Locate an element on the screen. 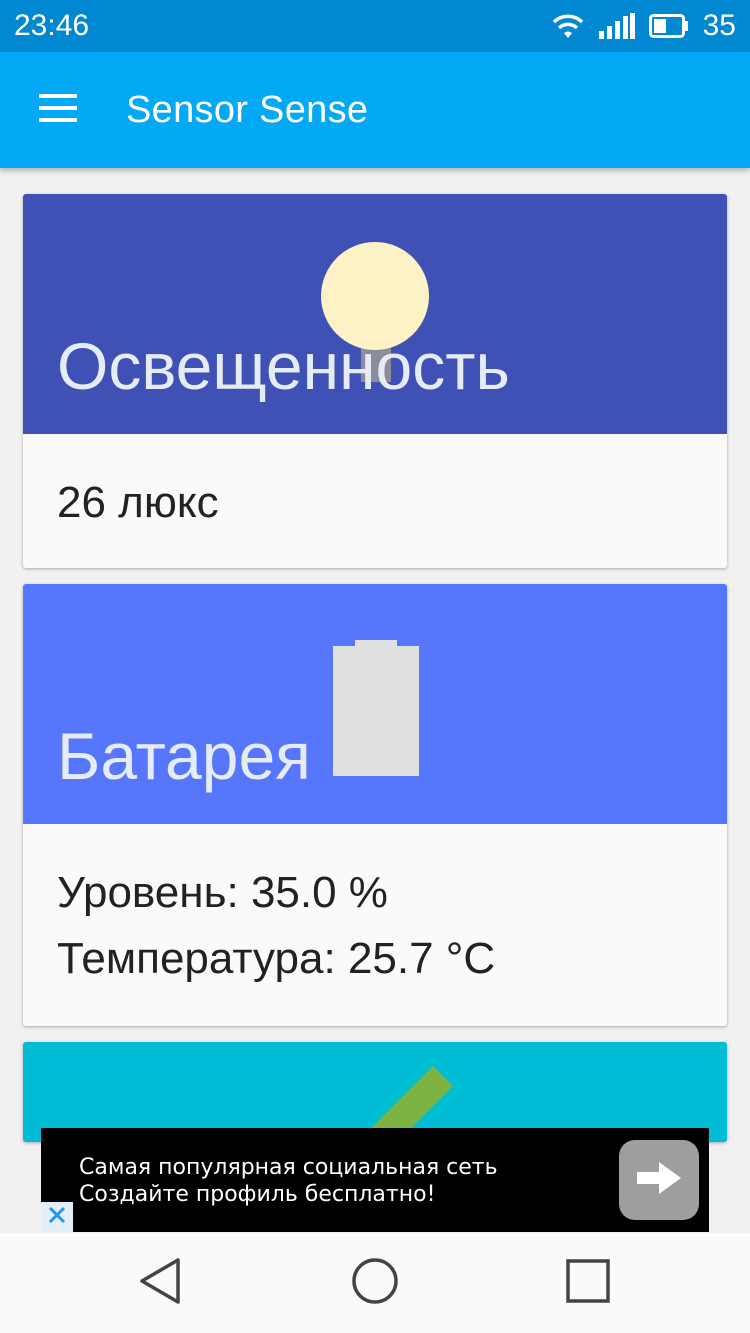 The width and height of the screenshot is (750, 1333). home-button is located at coordinates (375, 1283).